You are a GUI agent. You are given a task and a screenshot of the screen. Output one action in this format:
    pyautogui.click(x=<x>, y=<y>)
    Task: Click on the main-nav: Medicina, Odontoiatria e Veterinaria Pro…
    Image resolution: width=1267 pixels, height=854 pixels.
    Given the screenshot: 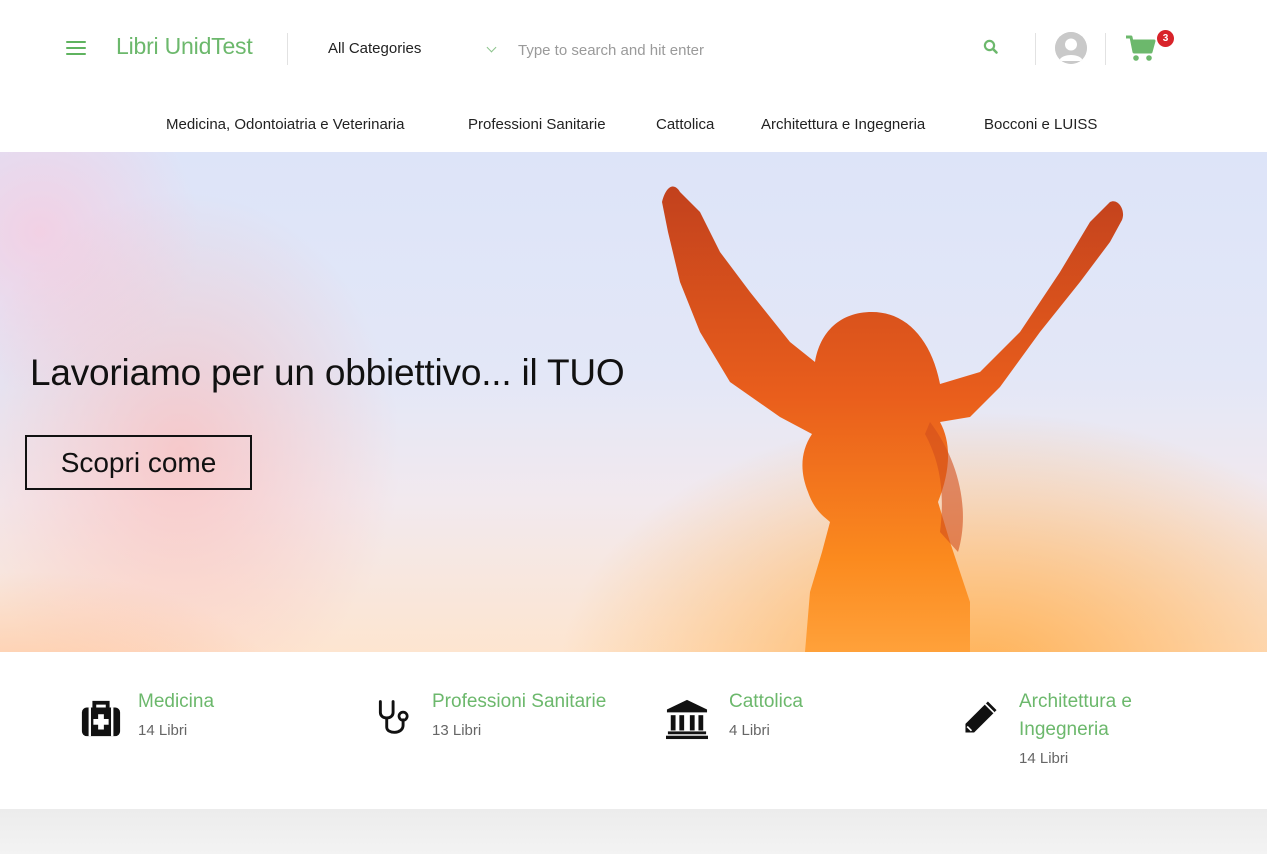 What is the action you would take?
    pyautogui.click(x=633, y=128)
    